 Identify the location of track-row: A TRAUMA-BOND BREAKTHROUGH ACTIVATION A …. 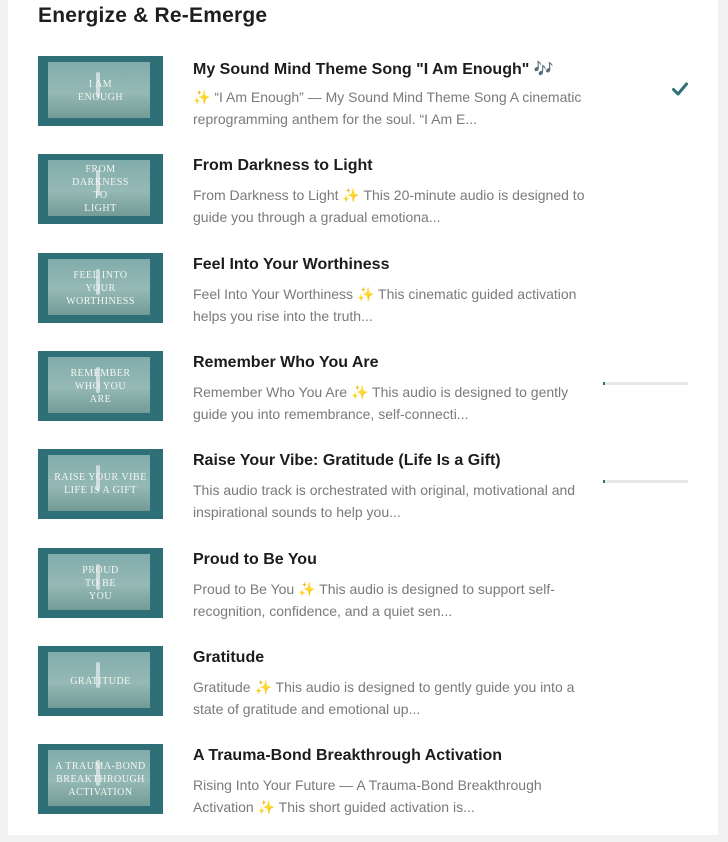
(373, 793).